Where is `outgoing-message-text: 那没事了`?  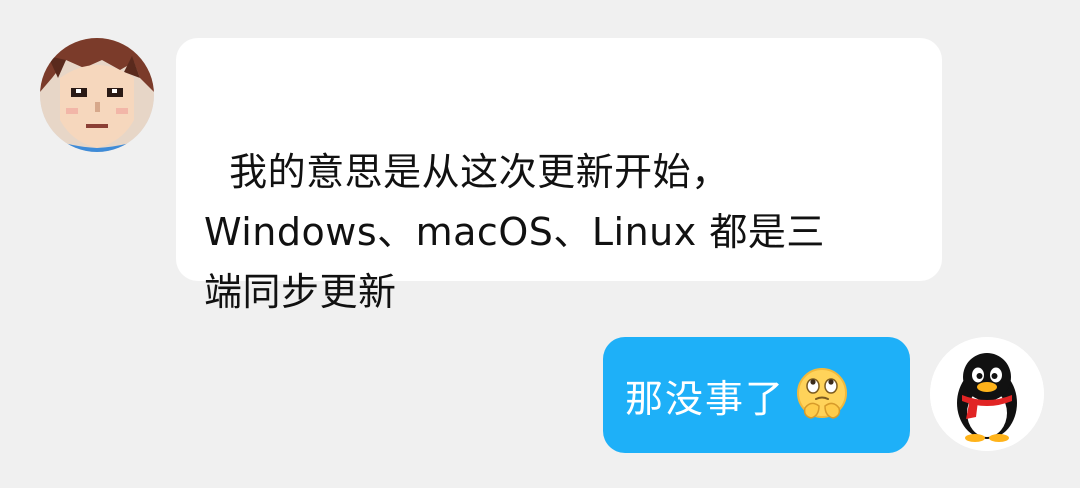 outgoing-message-text: 那没事了 is located at coordinates (705, 398).